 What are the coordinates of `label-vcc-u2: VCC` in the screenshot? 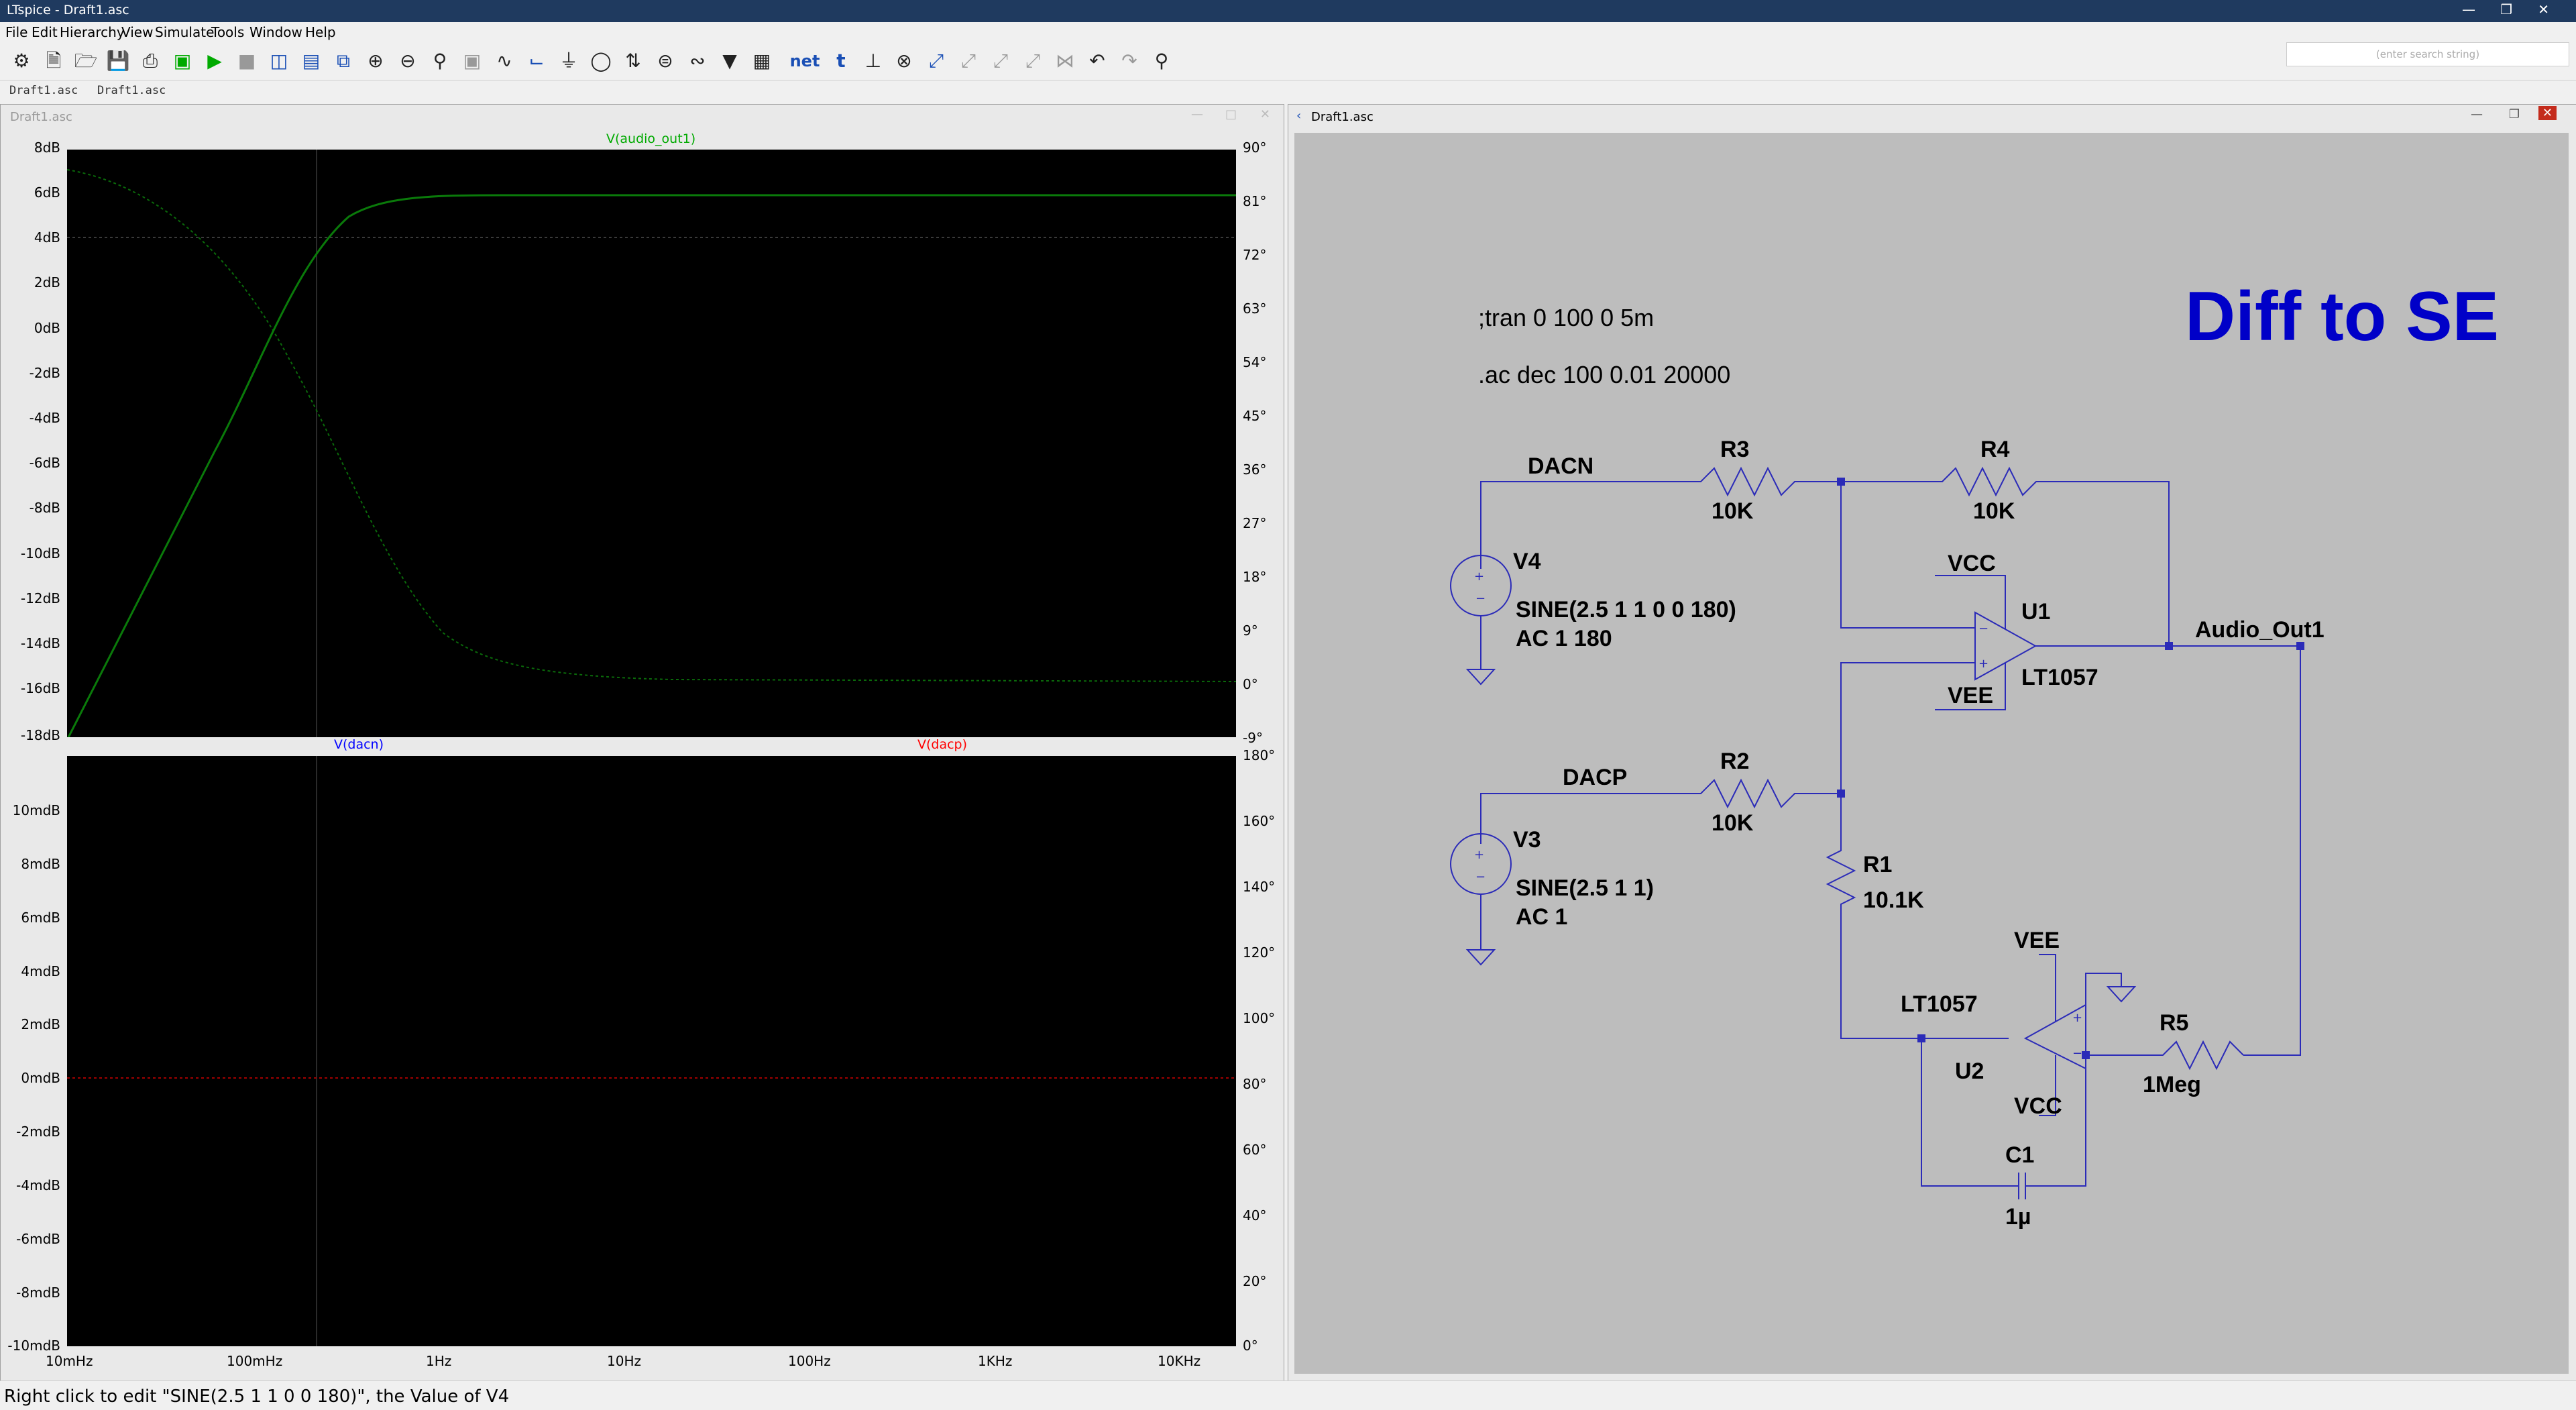 It's located at (2038, 1106).